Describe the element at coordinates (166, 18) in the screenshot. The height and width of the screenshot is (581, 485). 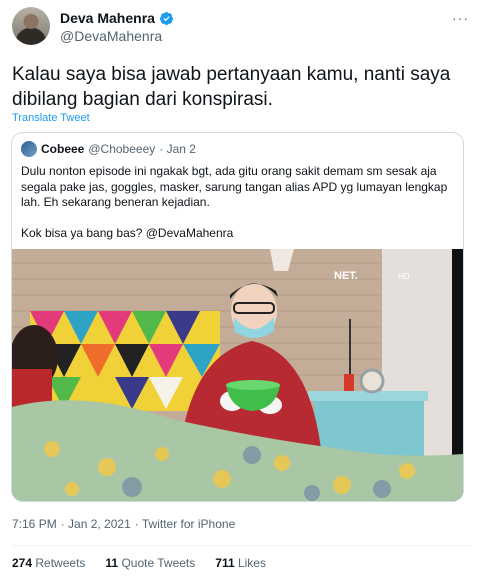
I see `verified-badge-icon` at that location.